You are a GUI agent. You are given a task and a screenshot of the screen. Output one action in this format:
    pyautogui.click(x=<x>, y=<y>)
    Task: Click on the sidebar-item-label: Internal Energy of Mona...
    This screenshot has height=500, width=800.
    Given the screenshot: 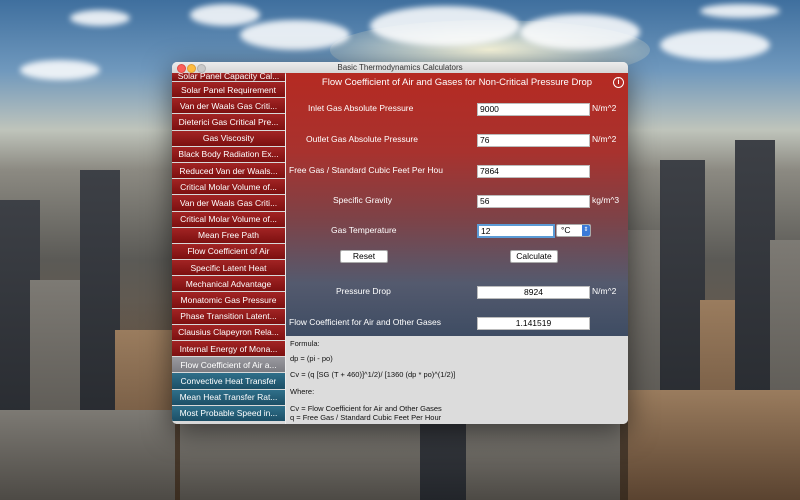 What is the action you would take?
    pyautogui.click(x=228, y=348)
    